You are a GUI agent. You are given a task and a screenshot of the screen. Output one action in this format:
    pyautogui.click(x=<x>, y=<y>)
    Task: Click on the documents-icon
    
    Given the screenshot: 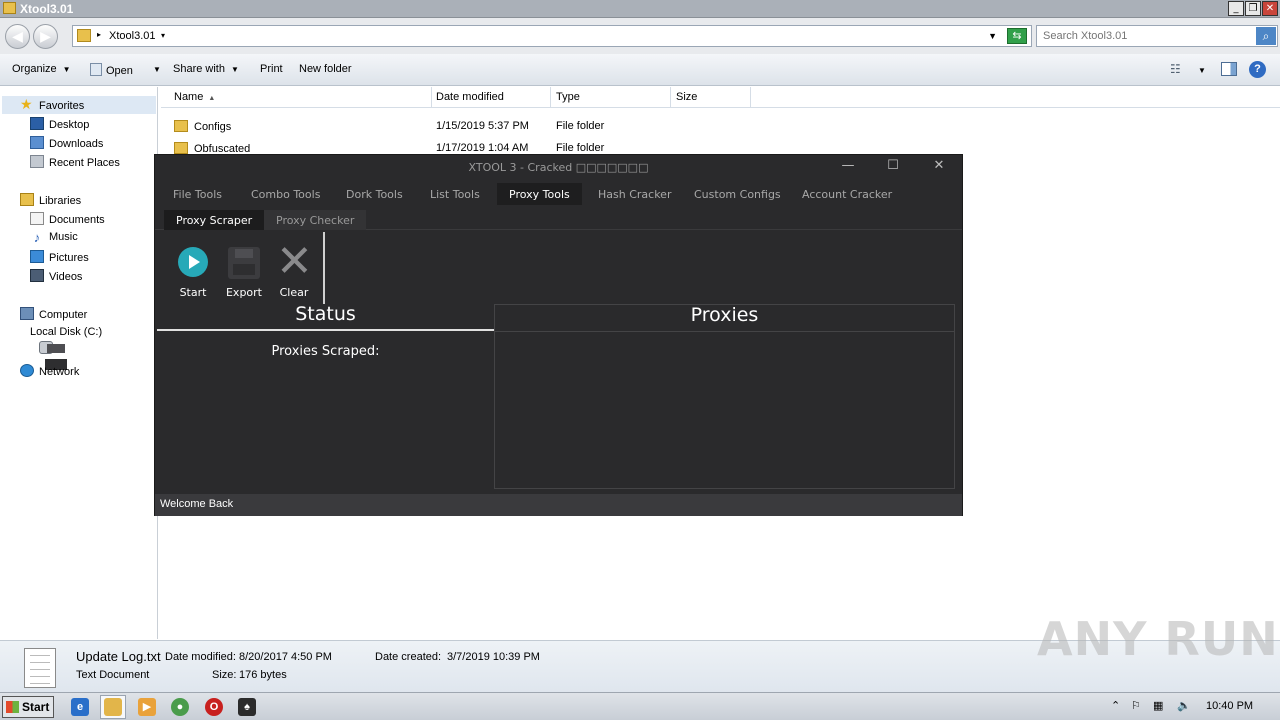 What is the action you would take?
    pyautogui.click(x=37, y=218)
    